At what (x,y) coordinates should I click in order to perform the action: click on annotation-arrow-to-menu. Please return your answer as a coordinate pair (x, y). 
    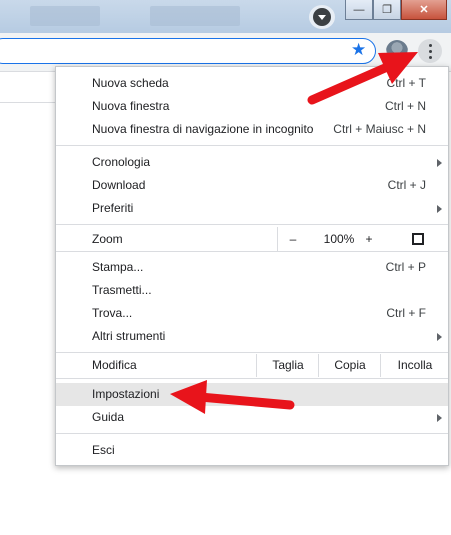
    Looking at the image, I should click on (362, 78).